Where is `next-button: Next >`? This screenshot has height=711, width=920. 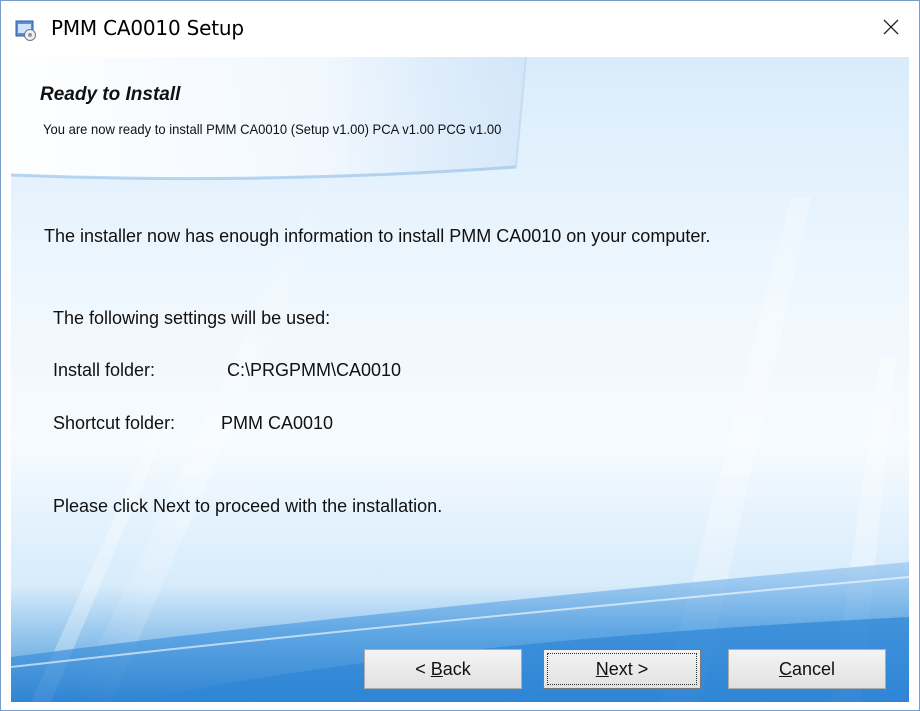
next-button: Next > is located at coordinates (622, 669).